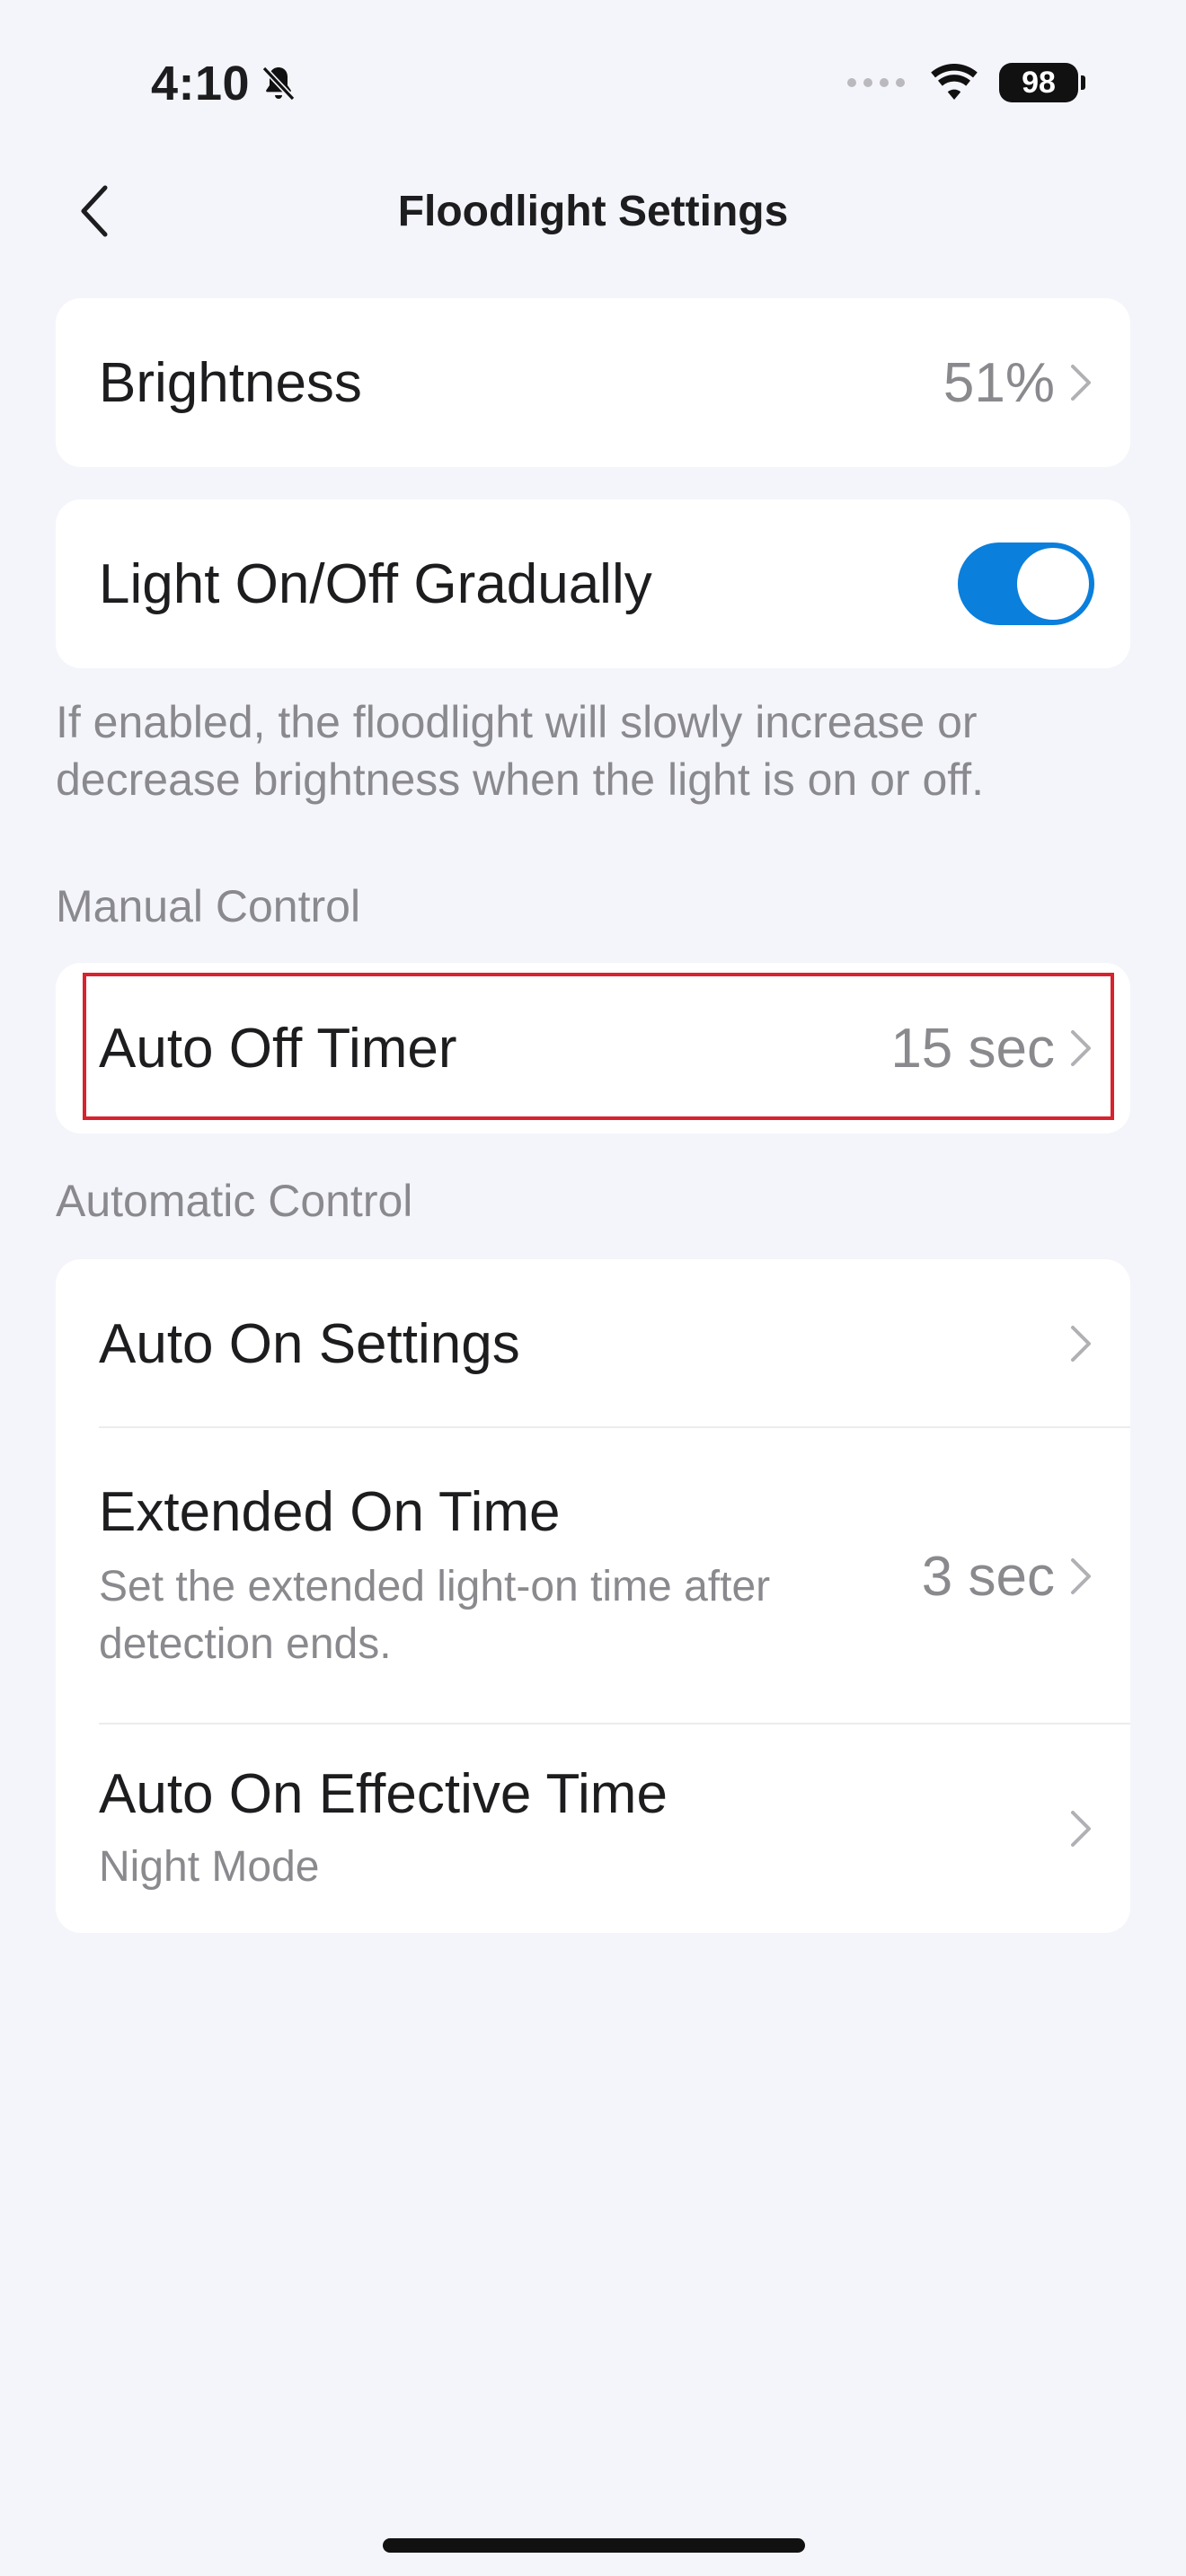  I want to click on auto-off-timer-row: Auto Off Timer 15 sec, so click(593, 1048).